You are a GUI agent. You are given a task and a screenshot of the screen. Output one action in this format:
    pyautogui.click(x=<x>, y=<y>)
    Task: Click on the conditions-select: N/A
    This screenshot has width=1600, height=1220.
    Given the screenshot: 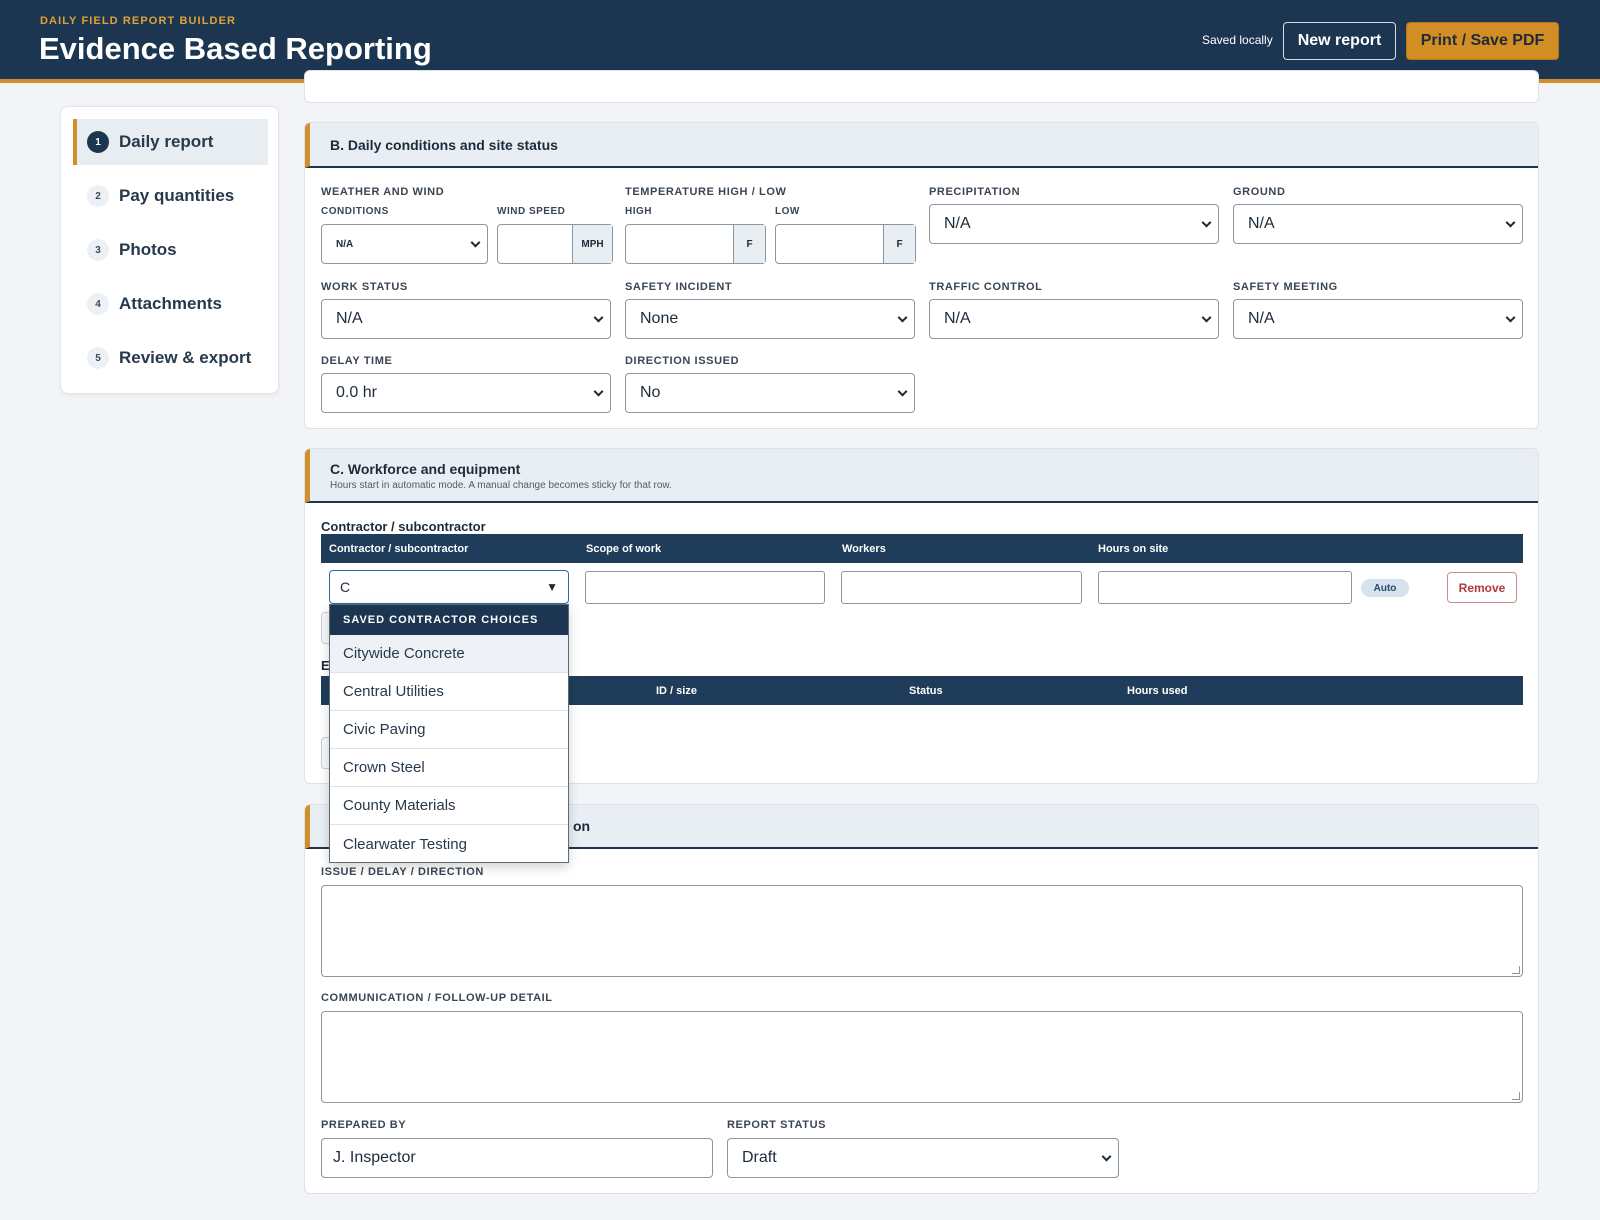 What is the action you would take?
    pyautogui.click(x=404, y=244)
    